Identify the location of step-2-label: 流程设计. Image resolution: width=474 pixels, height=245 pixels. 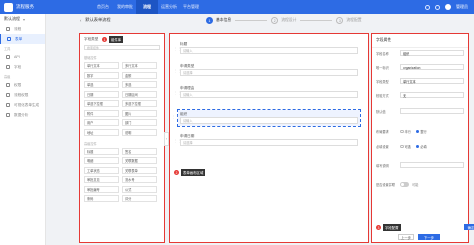
(289, 20).